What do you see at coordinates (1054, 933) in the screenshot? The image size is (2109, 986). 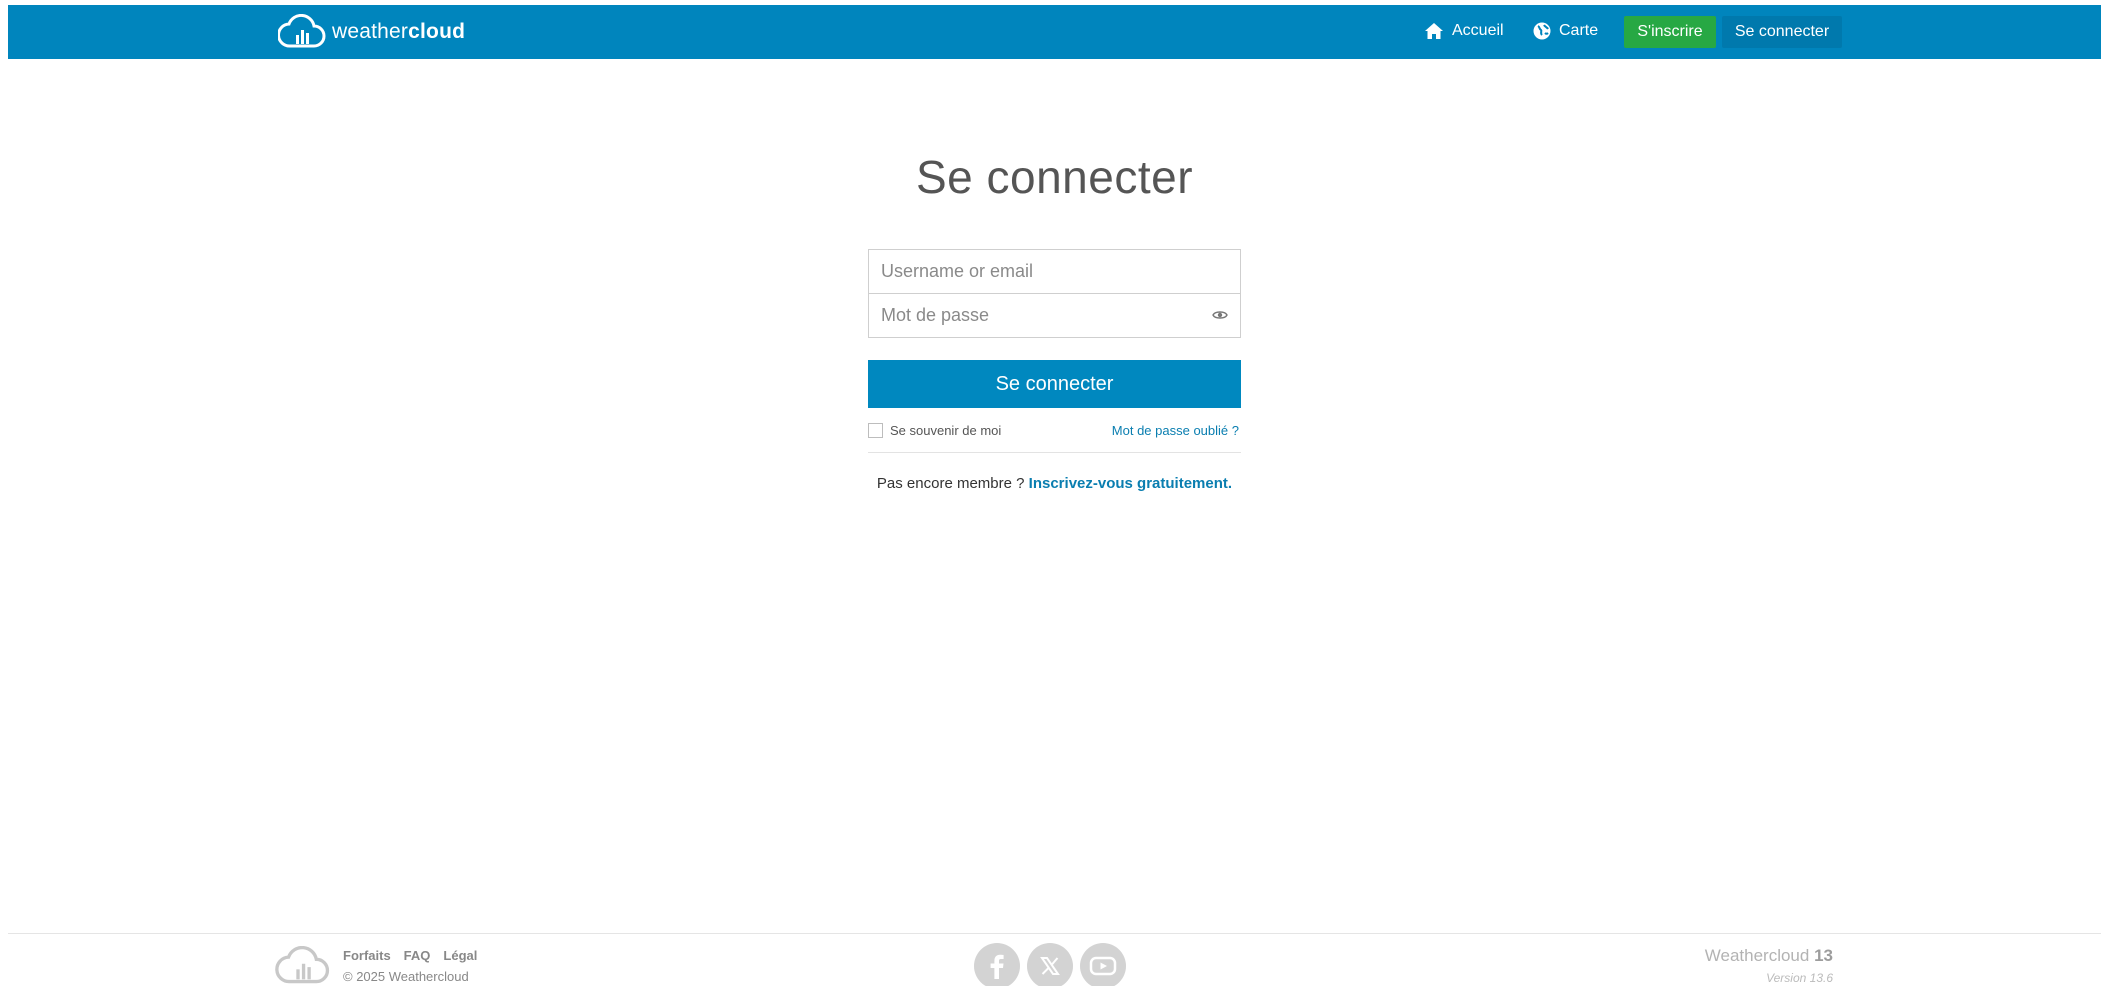 I see `footer-divider` at bounding box center [1054, 933].